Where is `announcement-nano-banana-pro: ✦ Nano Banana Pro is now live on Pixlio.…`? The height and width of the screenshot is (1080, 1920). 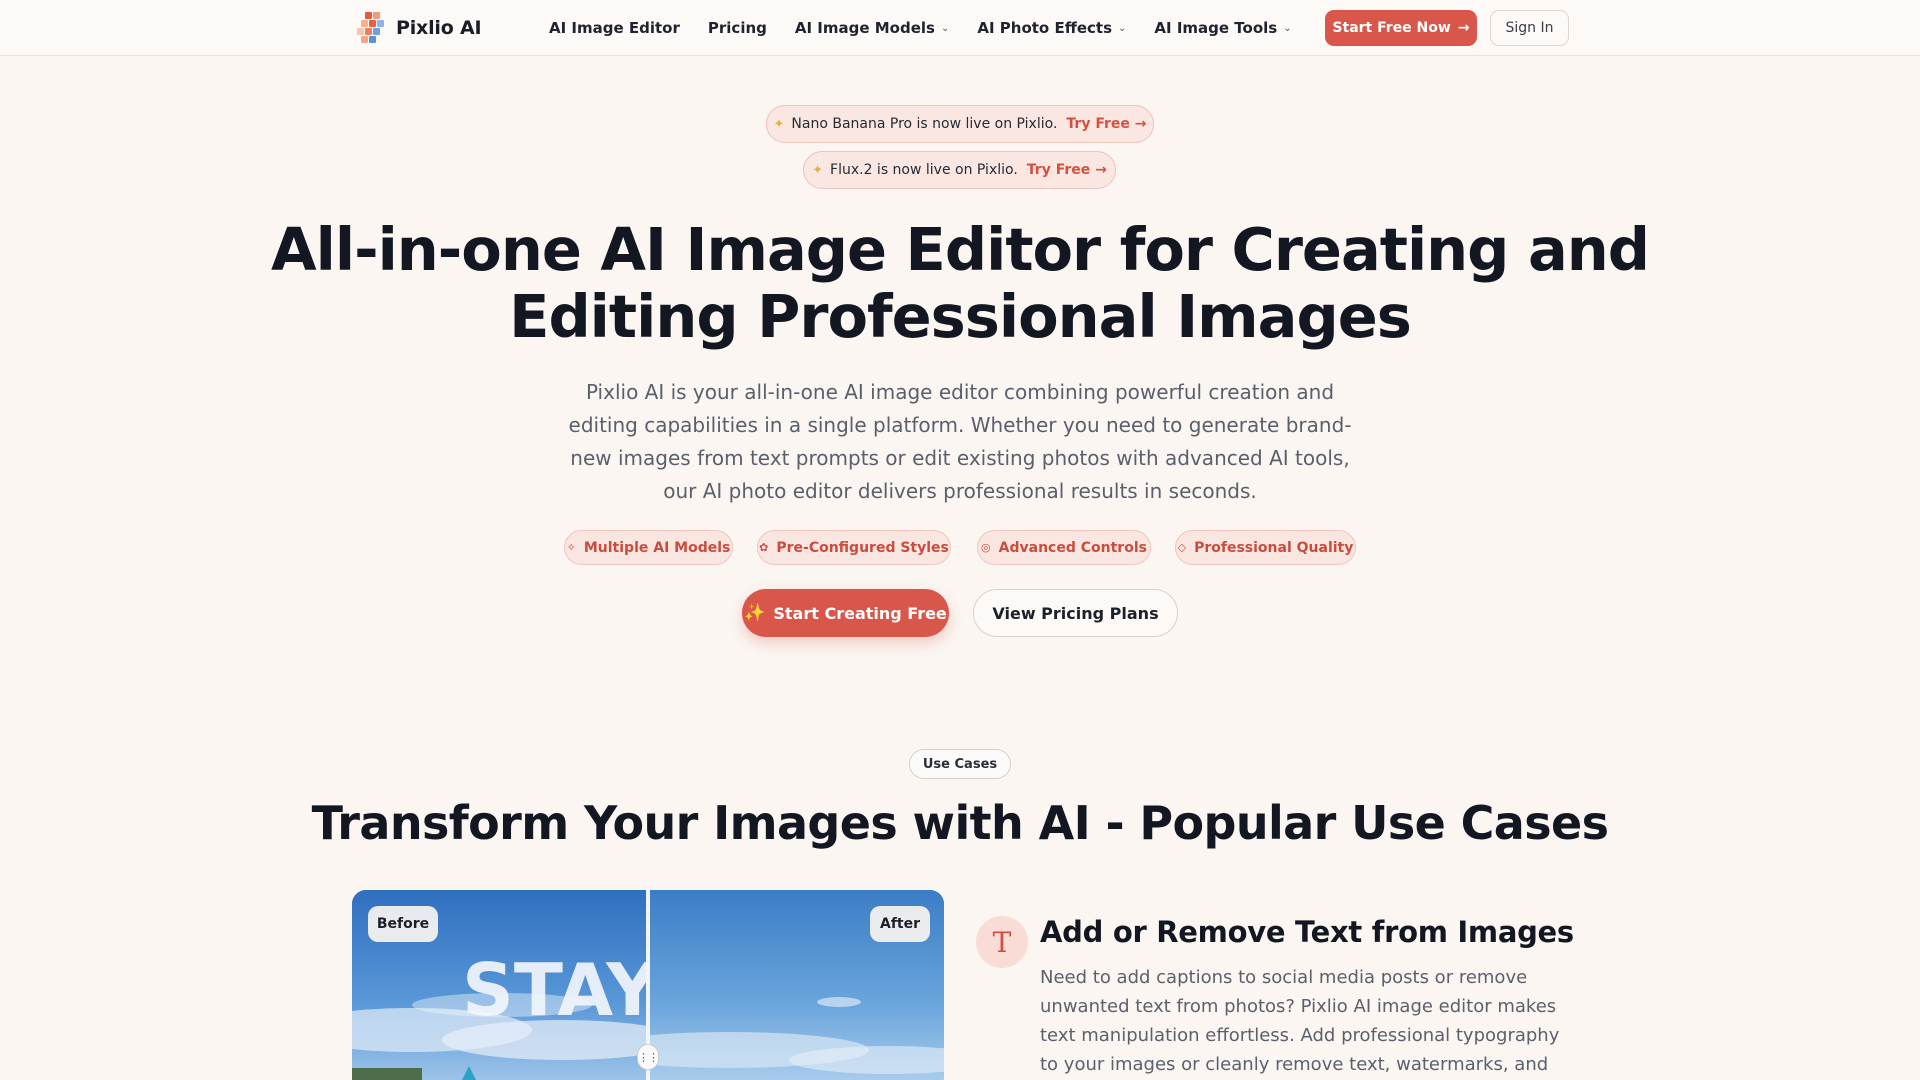
announcement-nano-banana-pro: ✦ Nano Banana Pro is now live on Pixlio.… is located at coordinates (960, 124).